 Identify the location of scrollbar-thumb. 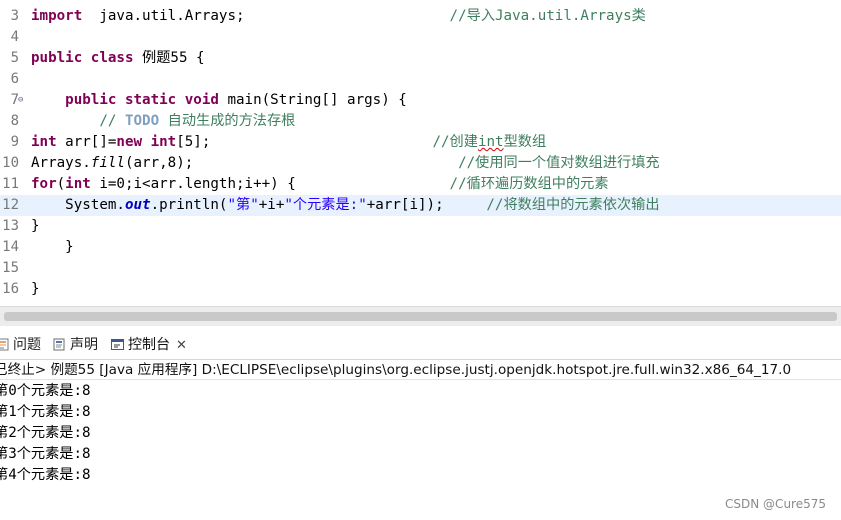
(420, 316).